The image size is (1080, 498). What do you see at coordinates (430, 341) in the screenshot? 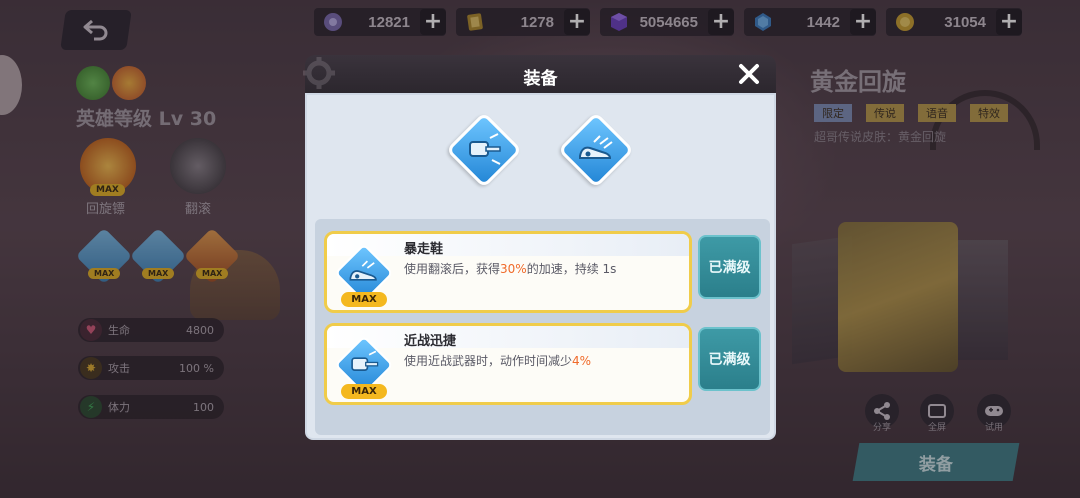
I see `item-name: 近战迅捷` at bounding box center [430, 341].